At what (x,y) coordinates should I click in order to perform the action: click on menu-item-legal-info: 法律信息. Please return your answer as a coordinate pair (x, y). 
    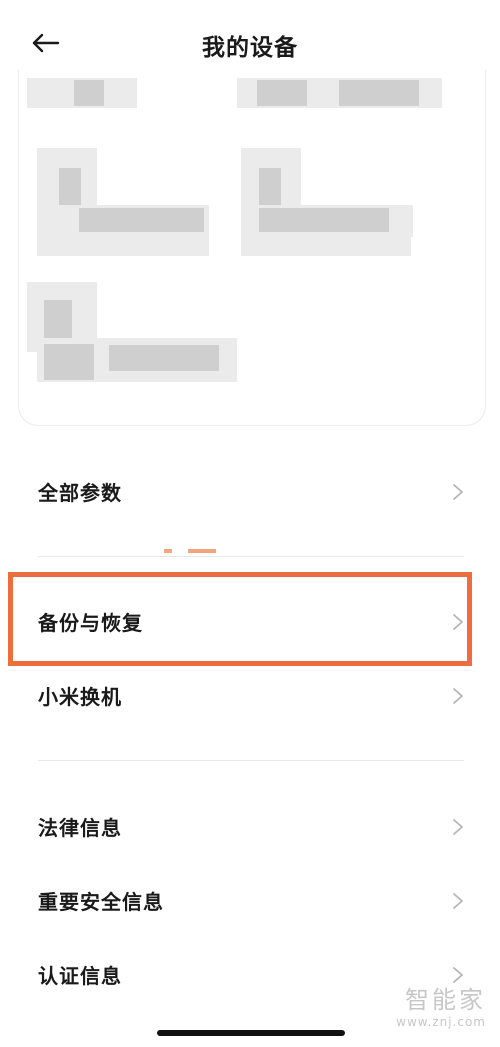
    Looking at the image, I should click on (250, 827).